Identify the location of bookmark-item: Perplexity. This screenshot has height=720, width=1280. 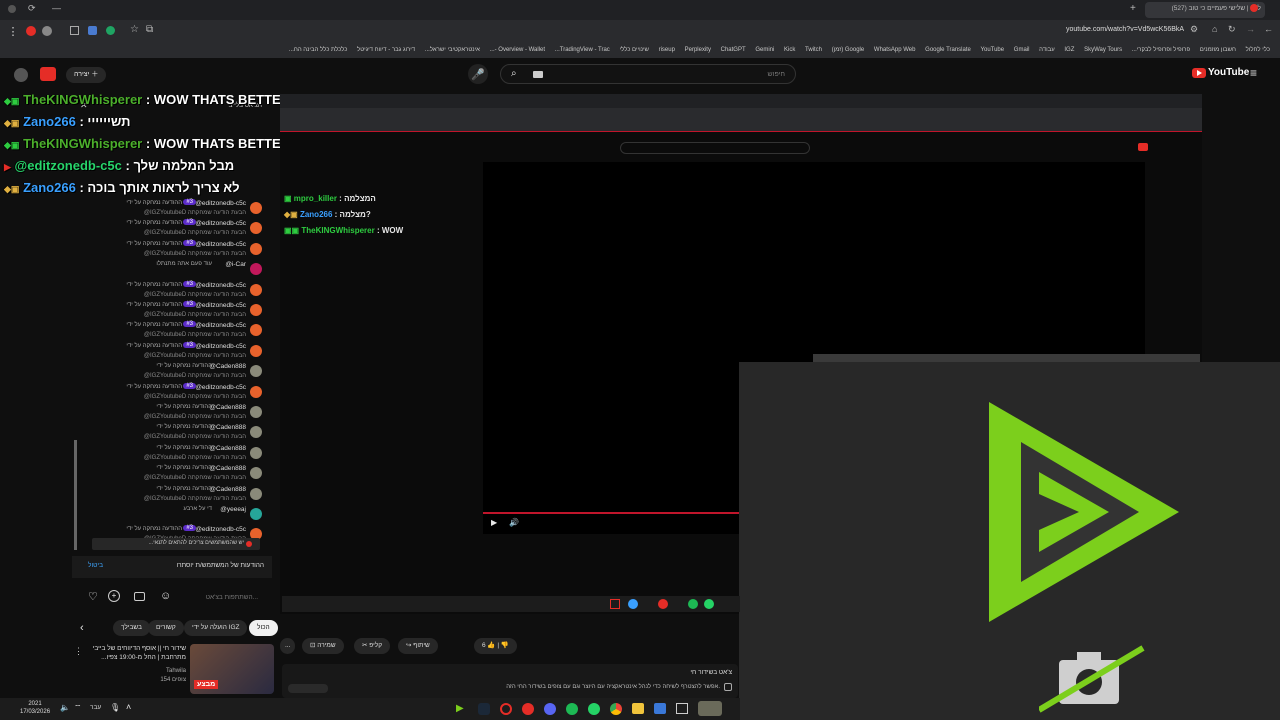
(698, 50).